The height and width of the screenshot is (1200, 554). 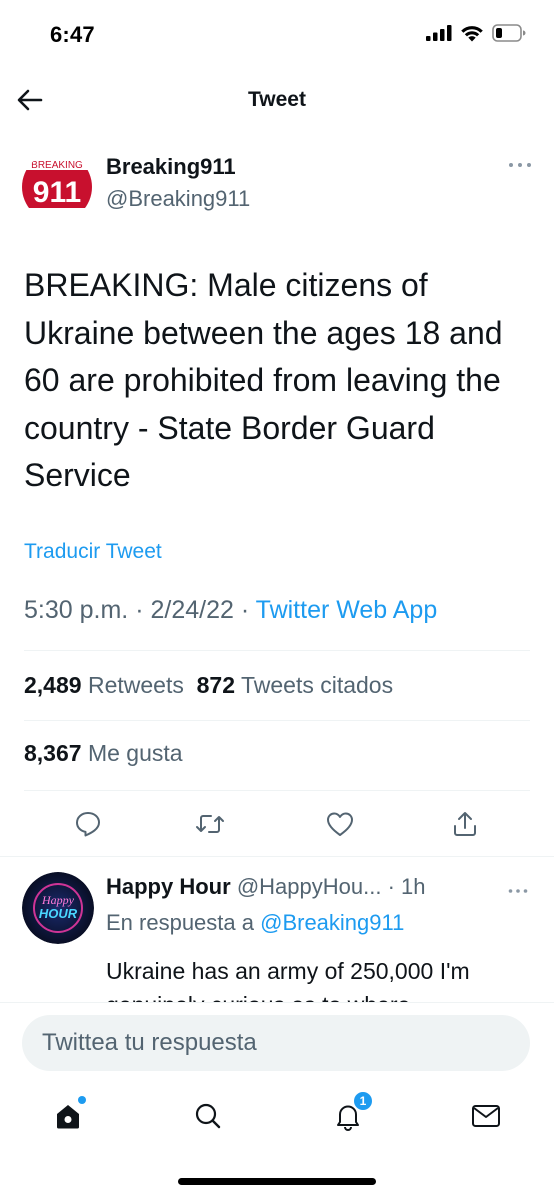 What do you see at coordinates (168, 886) in the screenshot?
I see `reply-author-name: Happy Hour` at bounding box center [168, 886].